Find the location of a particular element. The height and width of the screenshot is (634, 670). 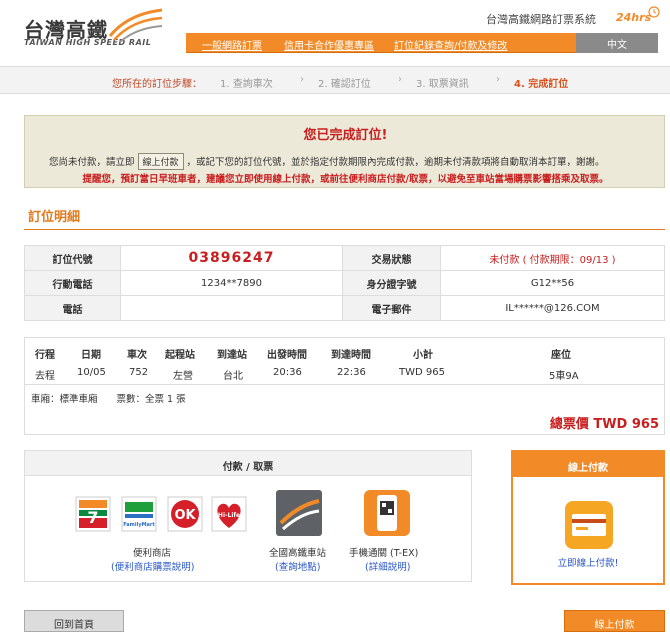

id-label: 身分證字號 is located at coordinates (391, 283).